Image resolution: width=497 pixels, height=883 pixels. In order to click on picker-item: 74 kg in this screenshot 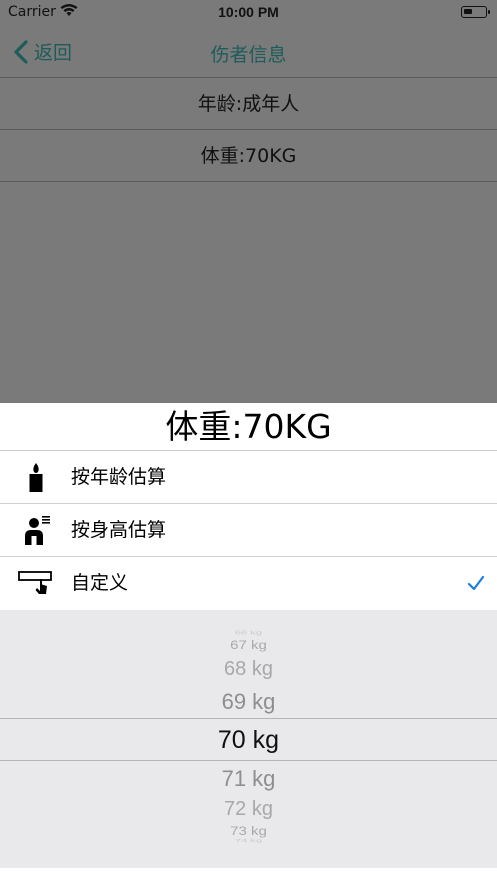, I will do `click(248, 841)`.